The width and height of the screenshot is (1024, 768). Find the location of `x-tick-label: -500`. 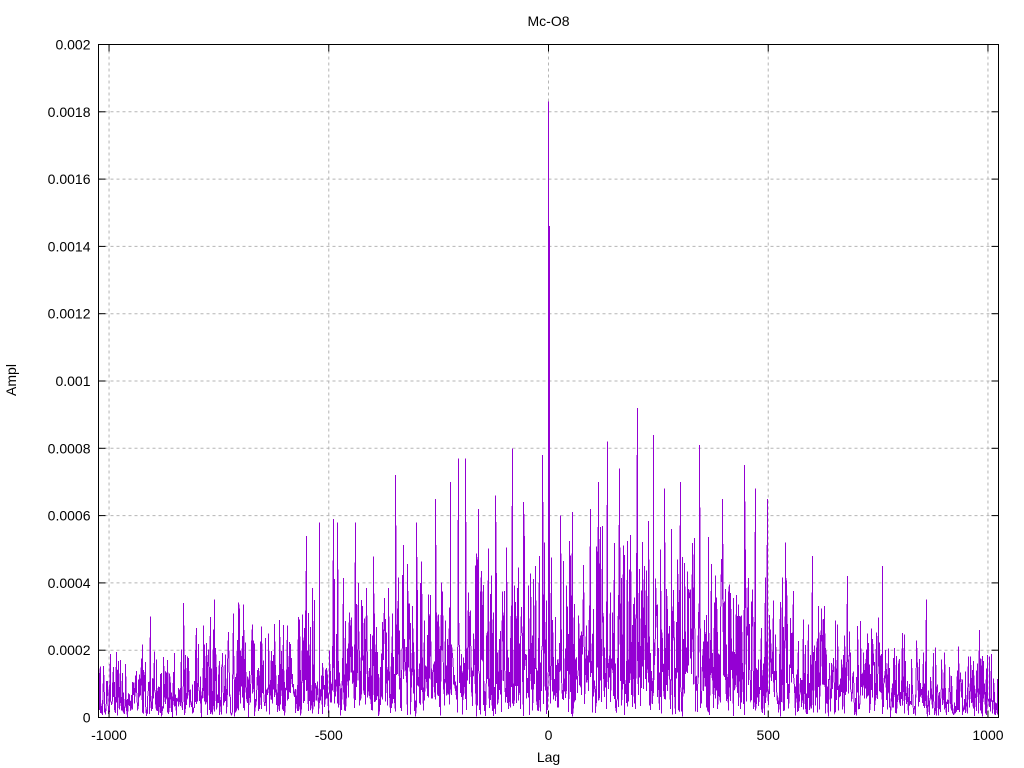

x-tick-label: -500 is located at coordinates (329, 735).